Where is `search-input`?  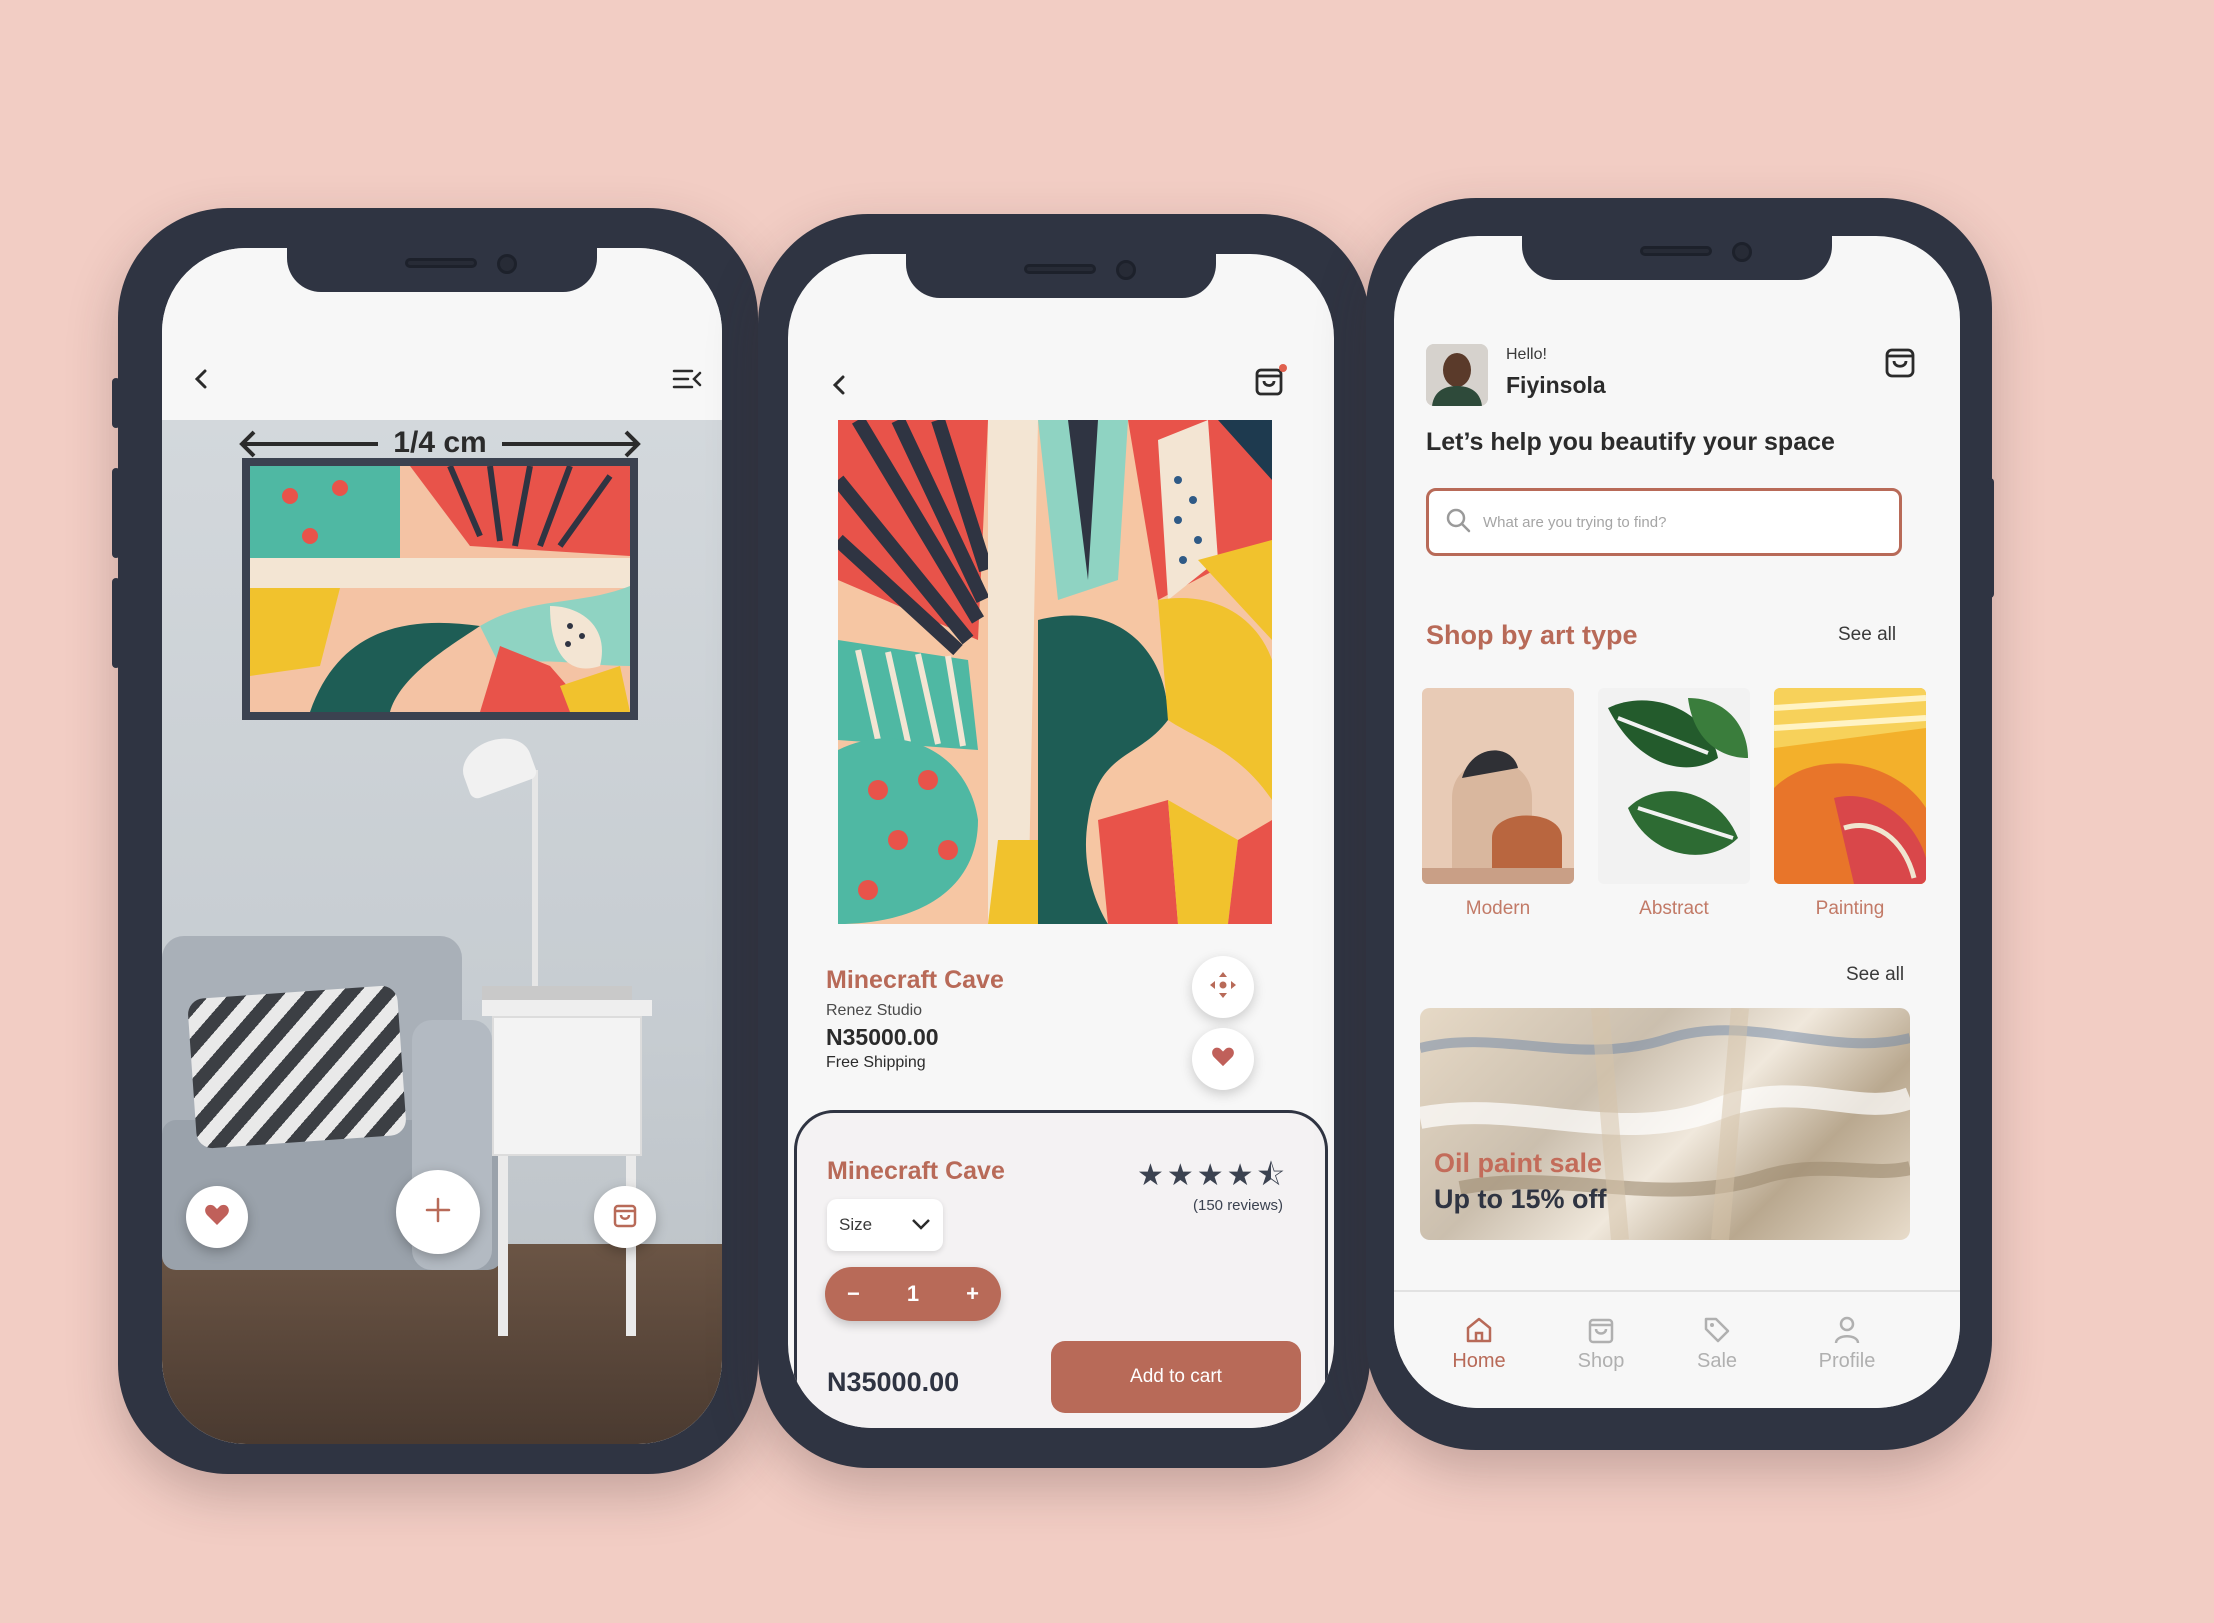
search-input is located at coordinates (1673, 522).